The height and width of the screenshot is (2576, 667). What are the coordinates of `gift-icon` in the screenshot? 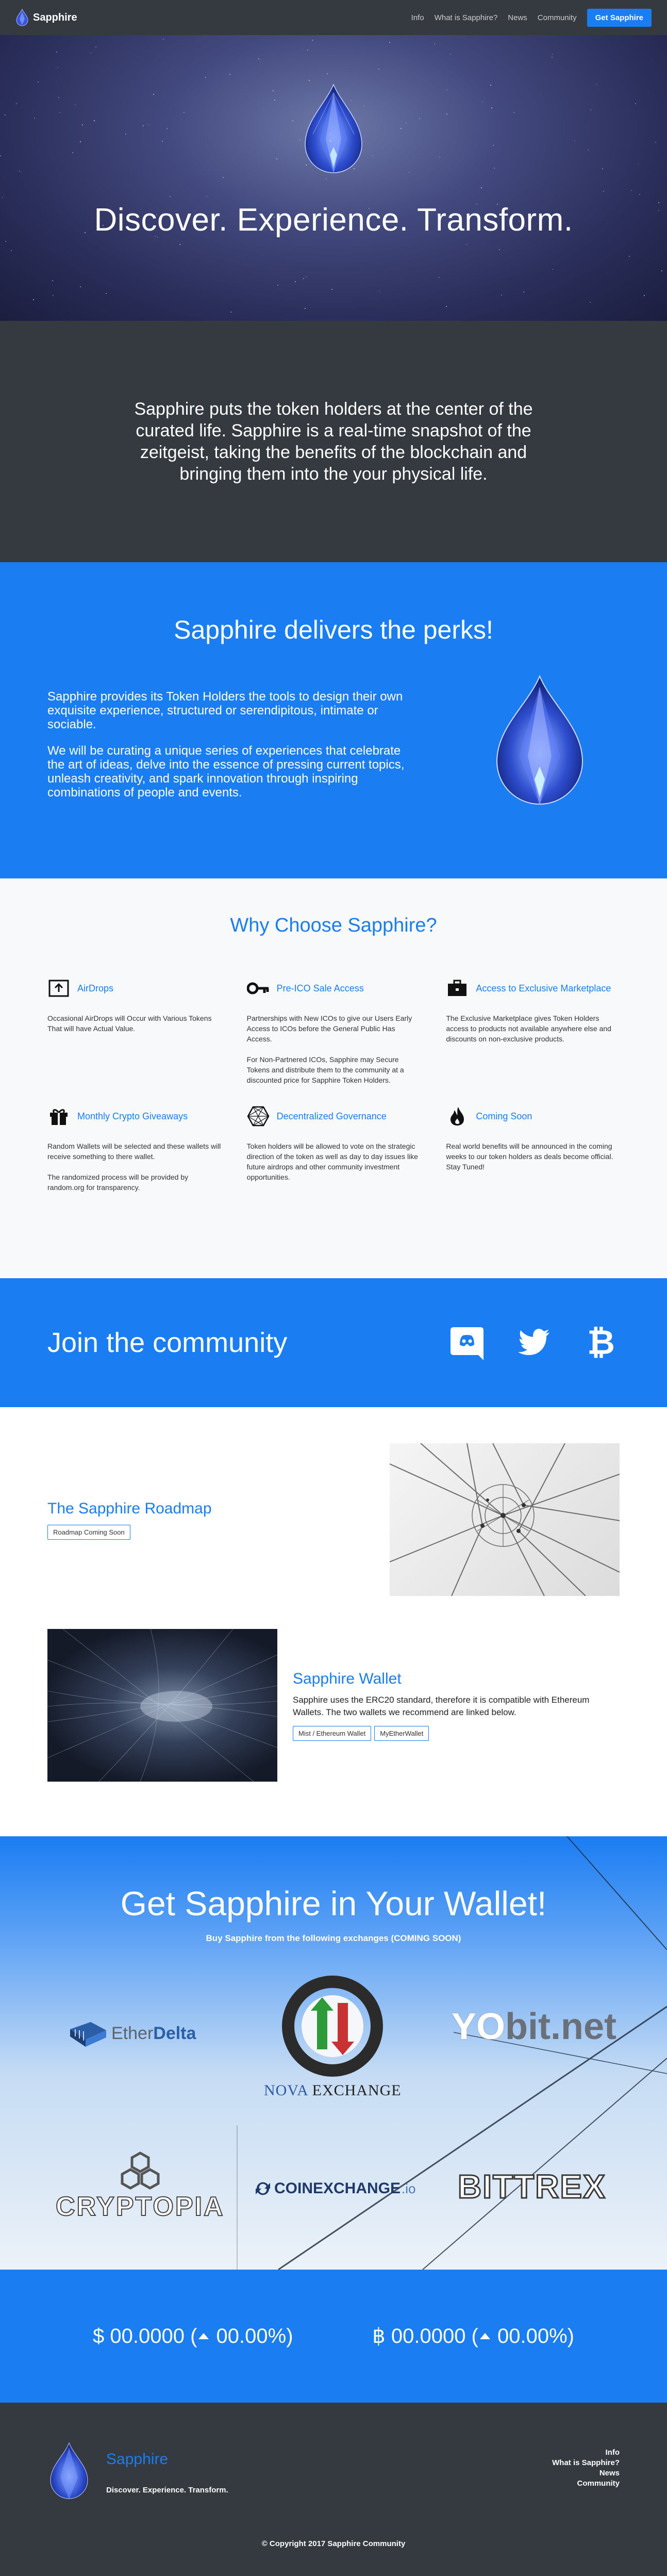 It's located at (58, 1117).